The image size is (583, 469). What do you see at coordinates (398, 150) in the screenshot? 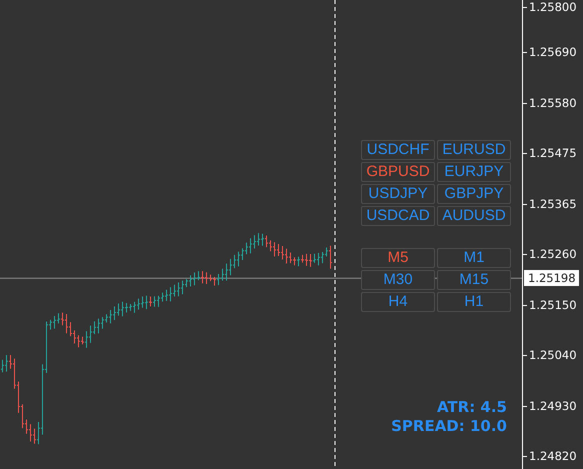
I see `symbol-button: USDCHF` at bounding box center [398, 150].